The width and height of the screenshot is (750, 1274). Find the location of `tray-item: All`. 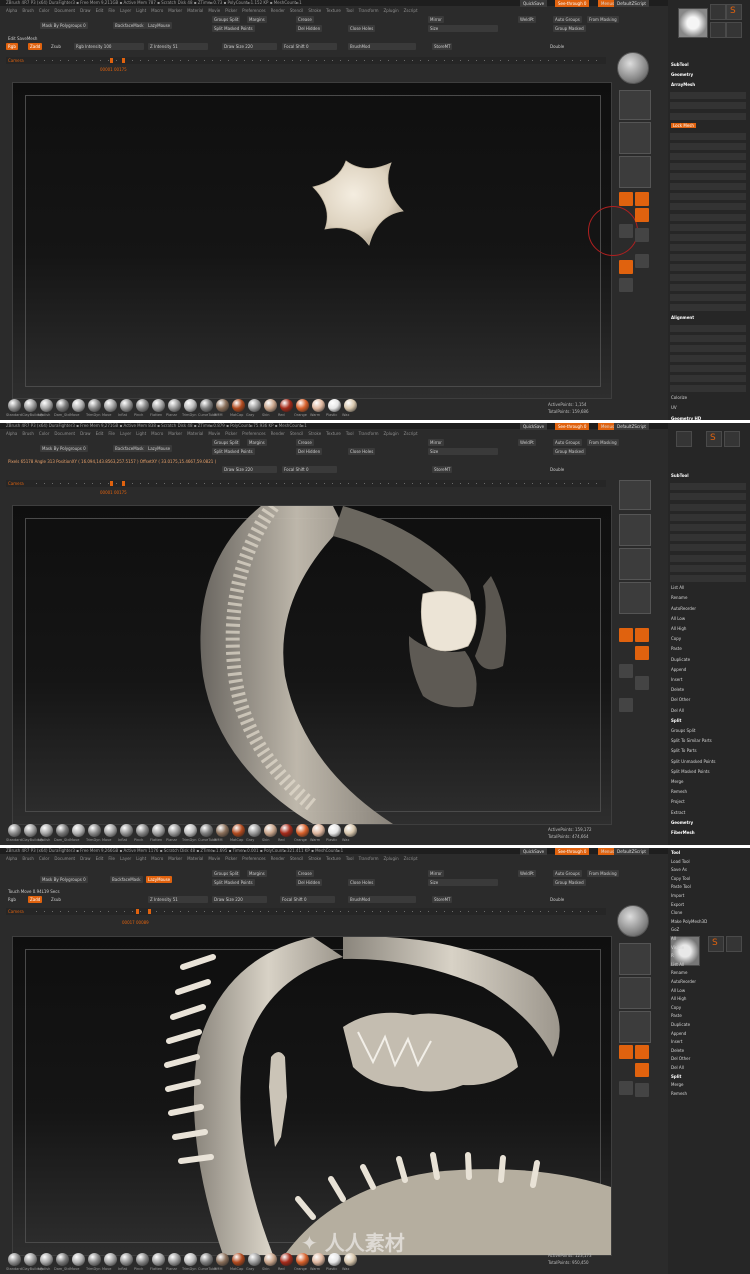

tray-item: All is located at coordinates (673, 938).